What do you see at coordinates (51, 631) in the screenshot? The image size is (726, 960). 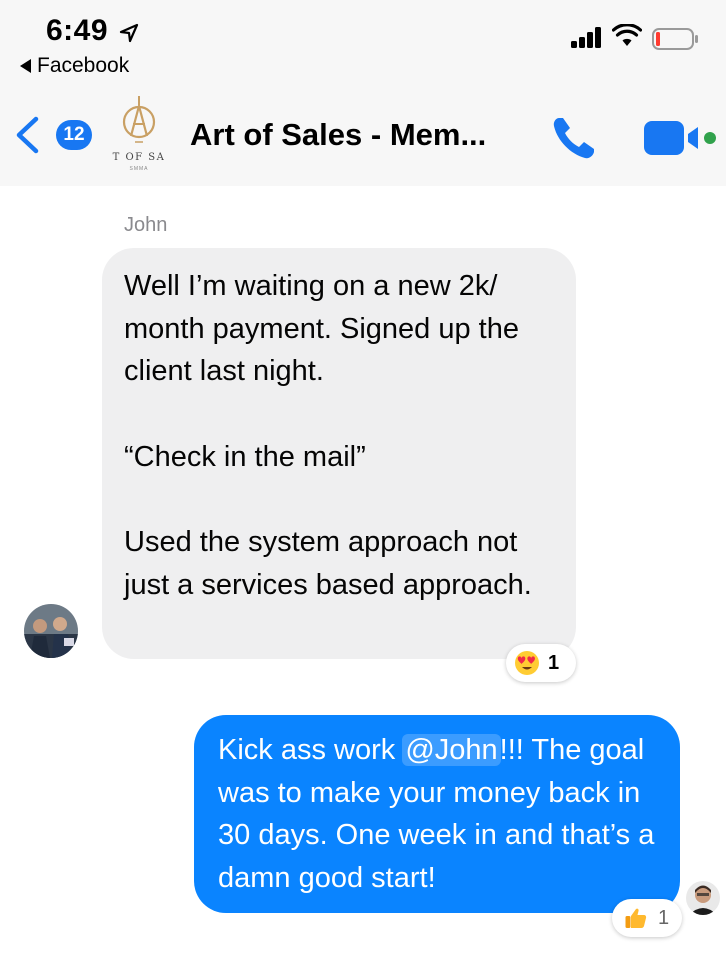 I see `sender-avatar` at bounding box center [51, 631].